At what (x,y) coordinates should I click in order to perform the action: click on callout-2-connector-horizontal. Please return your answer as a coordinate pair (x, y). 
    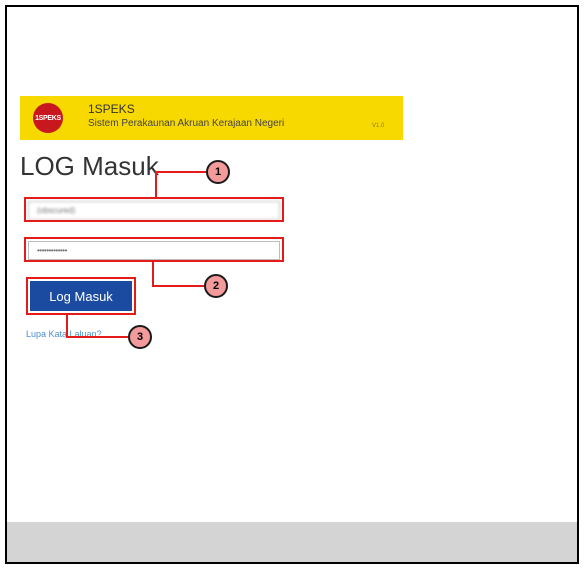
    Looking at the image, I should click on (178, 286).